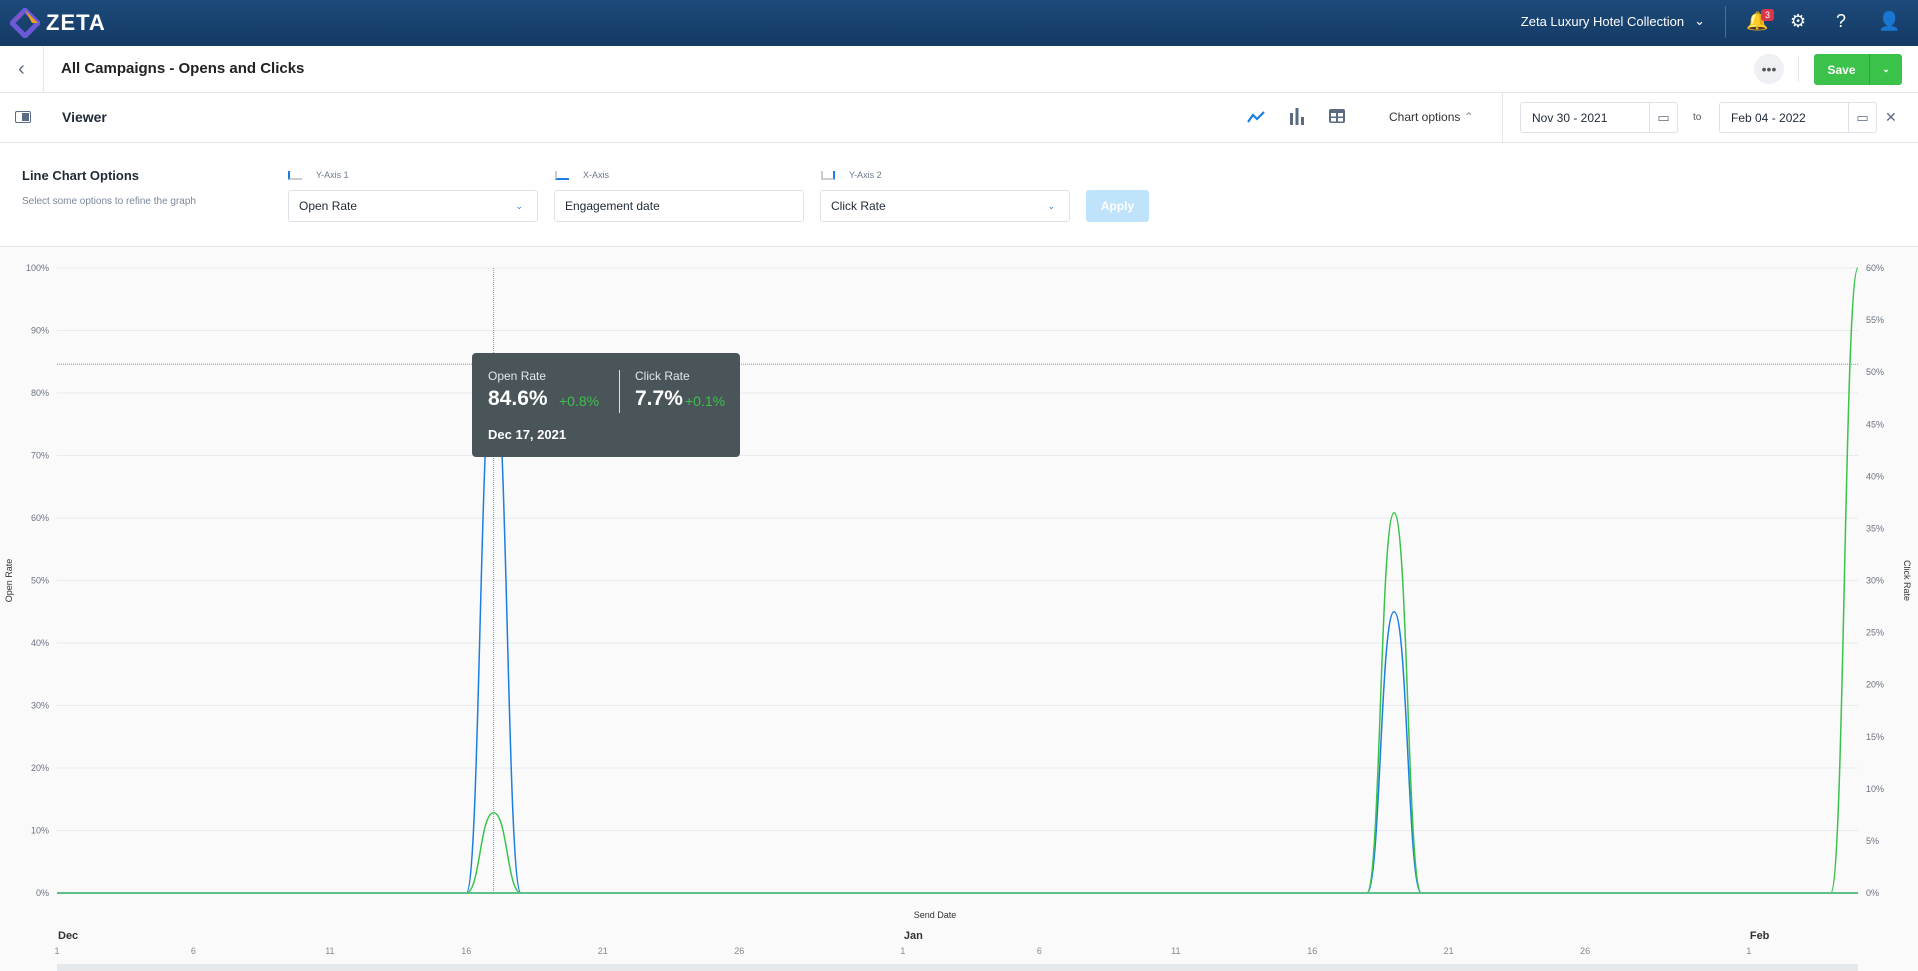  Describe the element at coordinates (619, 391) in the screenshot. I see `tooltip-divider` at that location.